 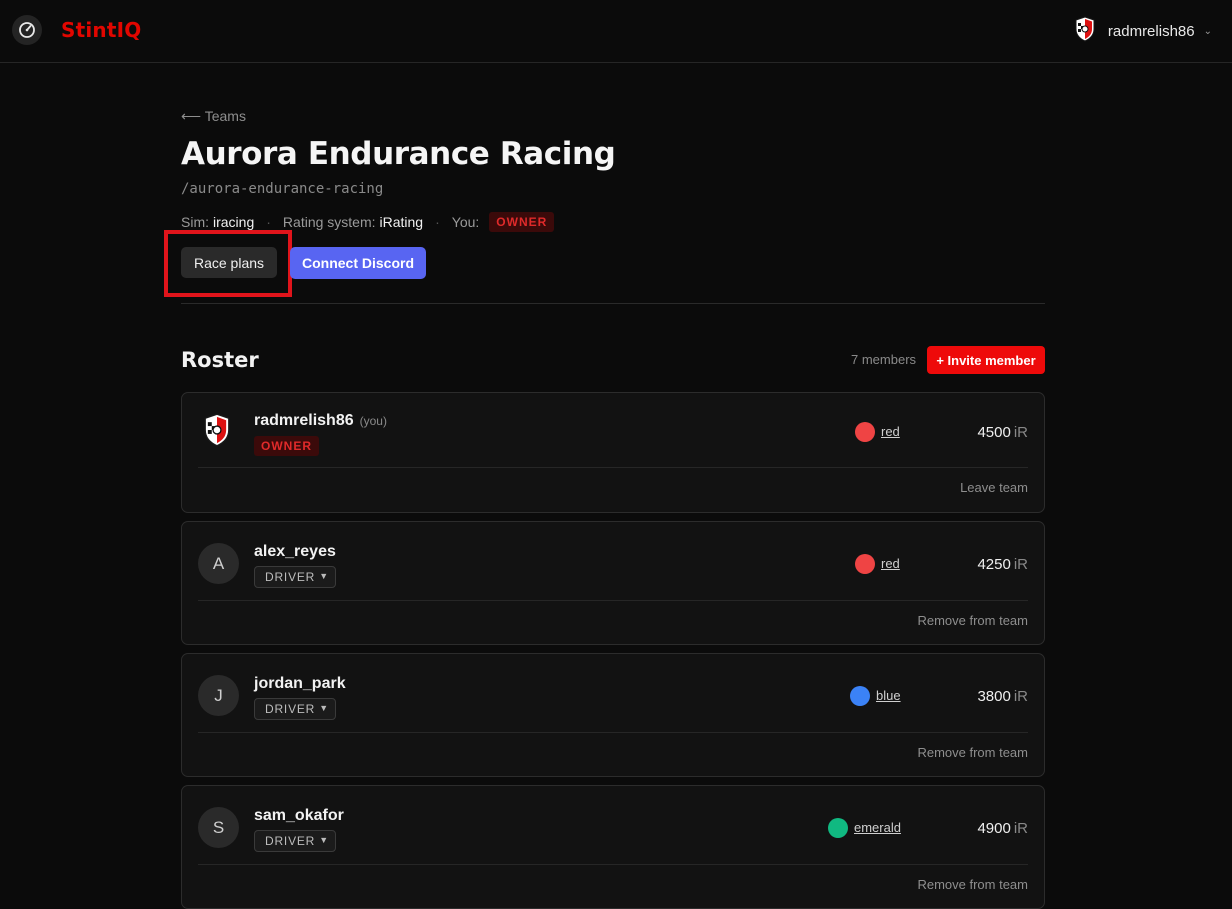 What do you see at coordinates (282, 189) in the screenshot?
I see `team-slug: /aurora-endurance-racing` at bounding box center [282, 189].